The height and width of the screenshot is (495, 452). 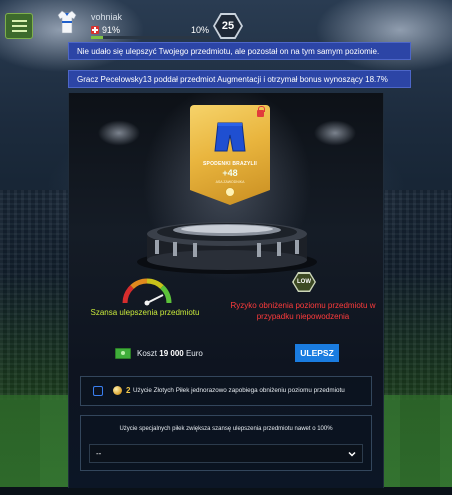 What do you see at coordinates (107, 17) in the screenshot?
I see `username: vohniak` at bounding box center [107, 17].